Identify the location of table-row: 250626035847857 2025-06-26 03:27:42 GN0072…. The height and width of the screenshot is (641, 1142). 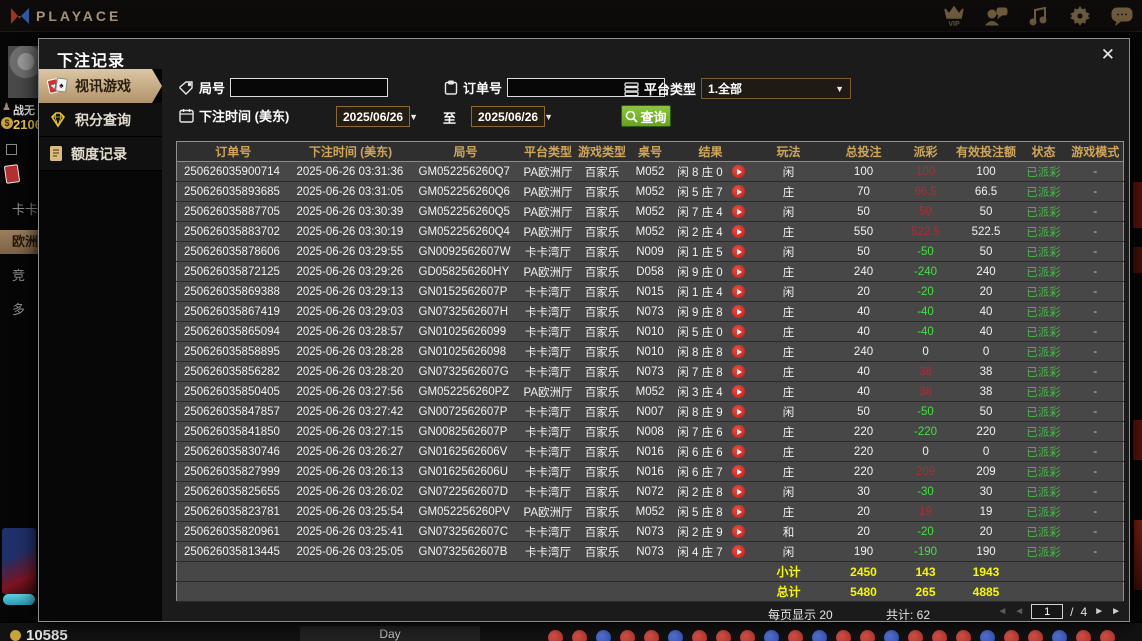
(650, 411).